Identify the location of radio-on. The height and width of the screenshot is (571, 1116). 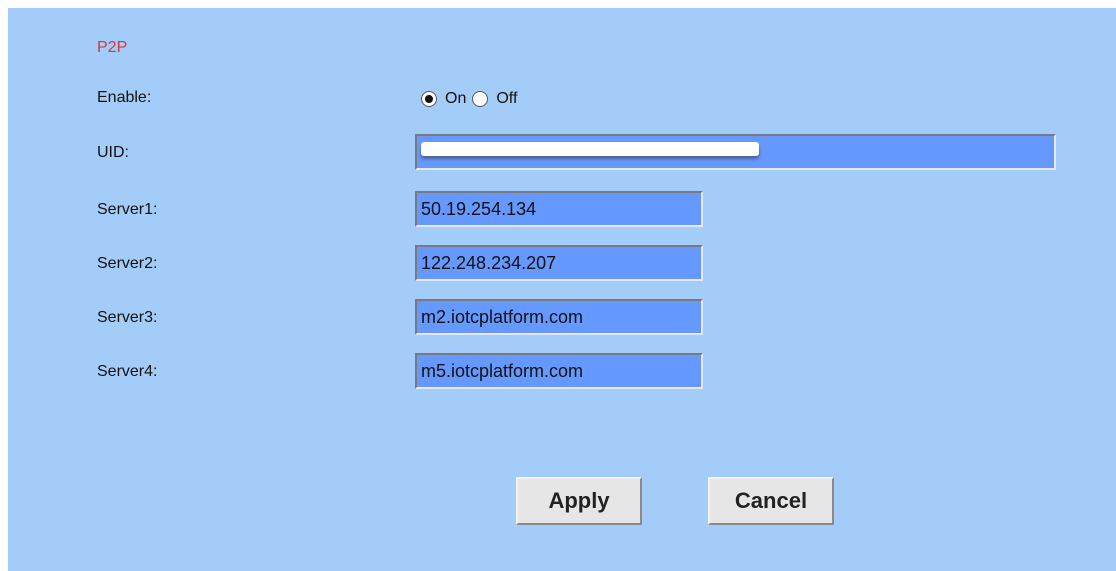
(429, 99).